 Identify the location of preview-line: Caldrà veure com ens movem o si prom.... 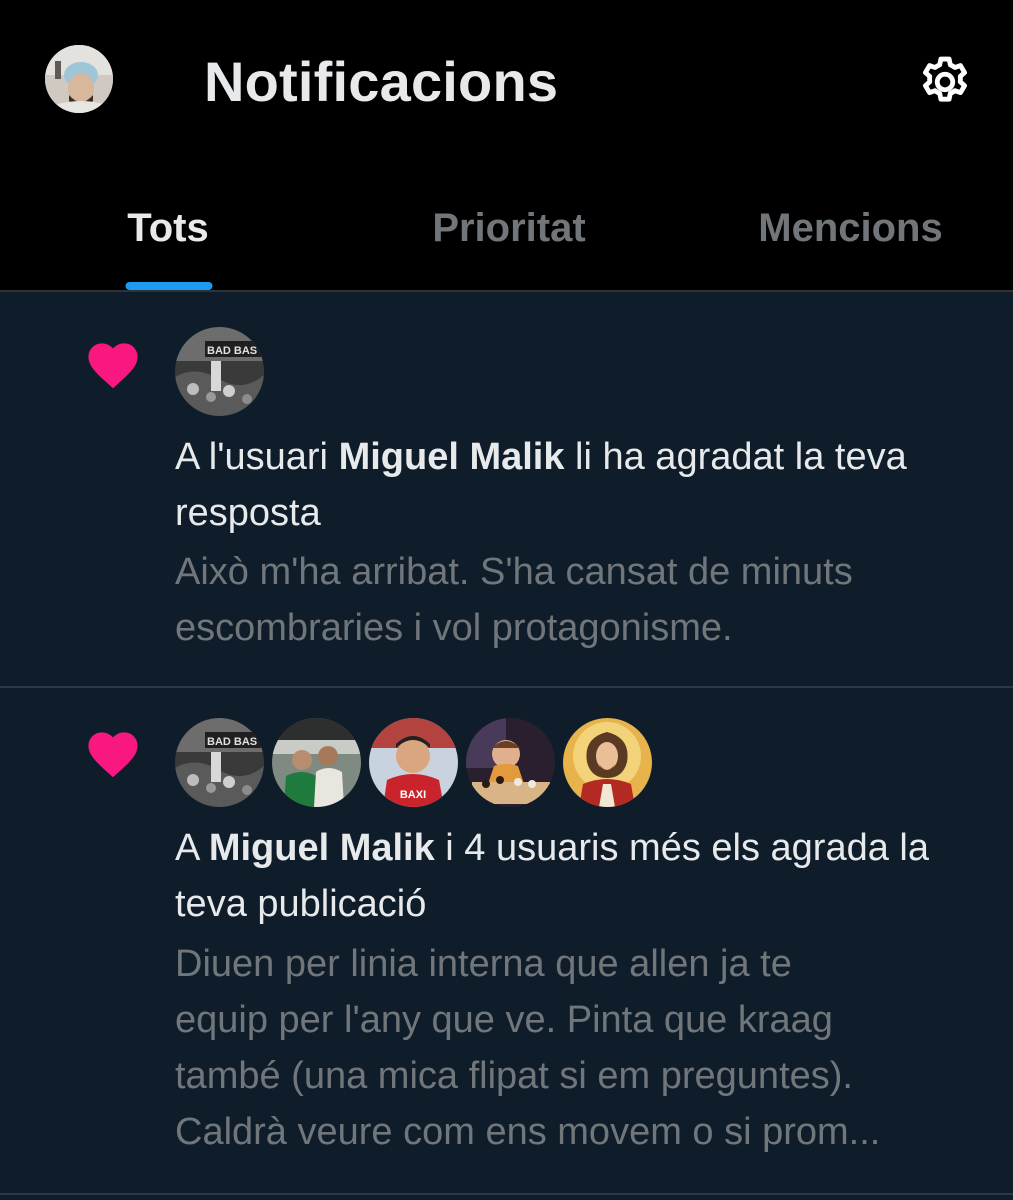
(528, 1132).